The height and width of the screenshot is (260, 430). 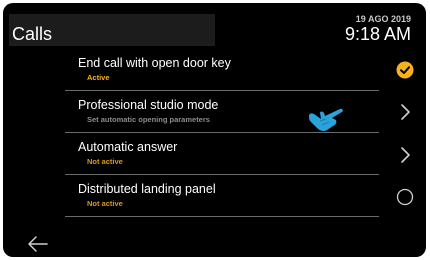 I want to click on setting-status: Active, so click(x=98, y=77).